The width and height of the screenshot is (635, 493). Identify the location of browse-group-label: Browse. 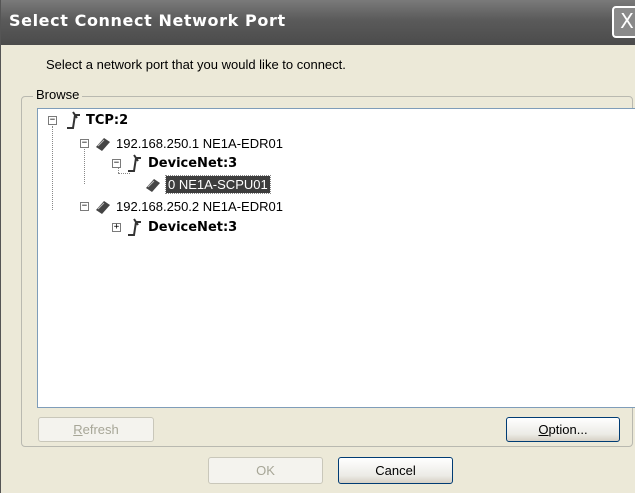
(58, 94).